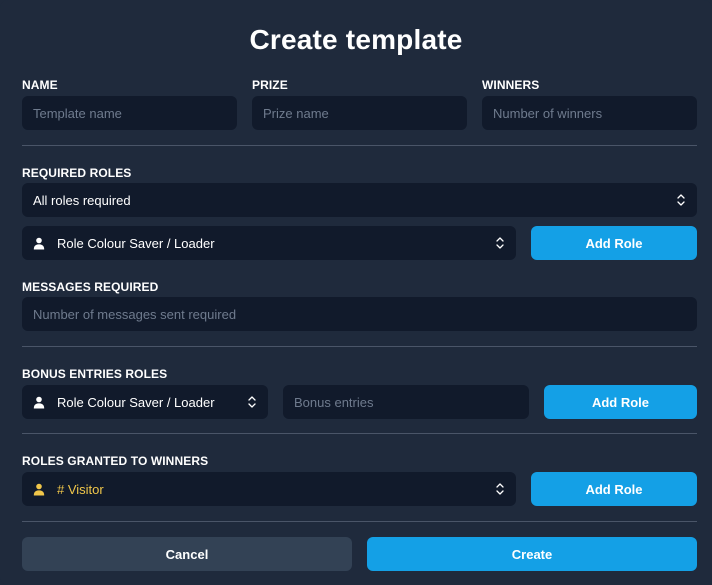 Image resolution: width=712 pixels, height=585 pixels. Describe the element at coordinates (80, 489) in the screenshot. I see `granted-role-value: # Visitor` at that location.